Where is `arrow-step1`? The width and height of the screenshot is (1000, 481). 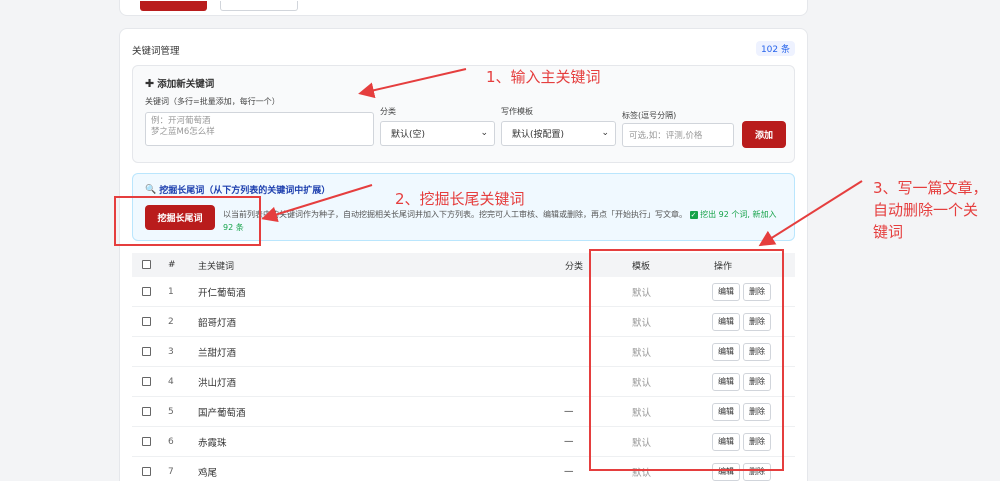 arrow-step1 is located at coordinates (412, 83).